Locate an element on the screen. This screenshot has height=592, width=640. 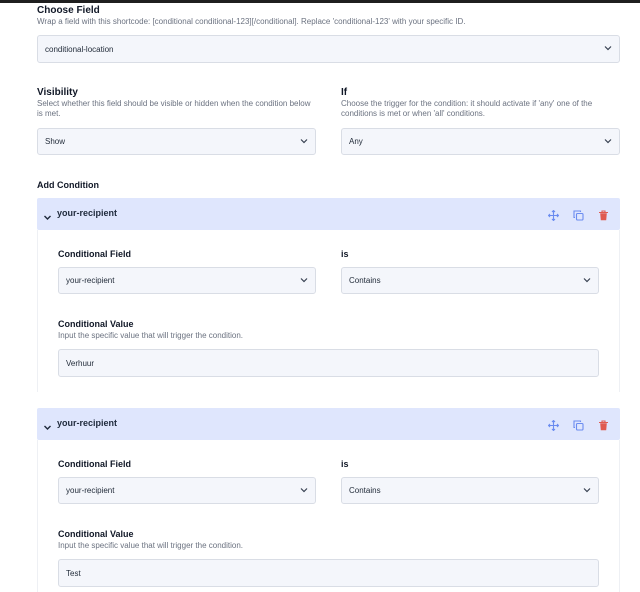
visibility-value: Show is located at coordinates (55, 141).